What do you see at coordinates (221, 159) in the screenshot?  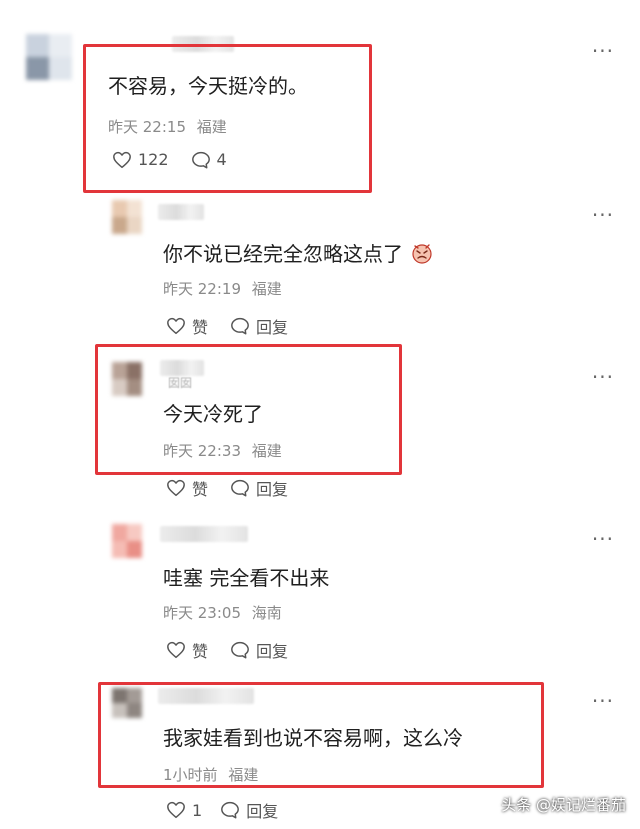 I see `reply-count: 4` at bounding box center [221, 159].